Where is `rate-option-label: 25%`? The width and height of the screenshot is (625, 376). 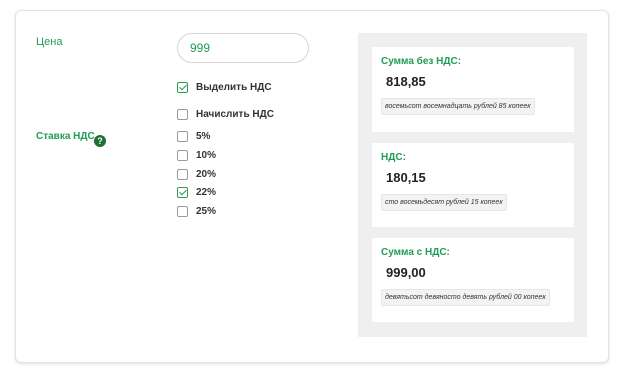
rate-option-label: 25% is located at coordinates (206, 211).